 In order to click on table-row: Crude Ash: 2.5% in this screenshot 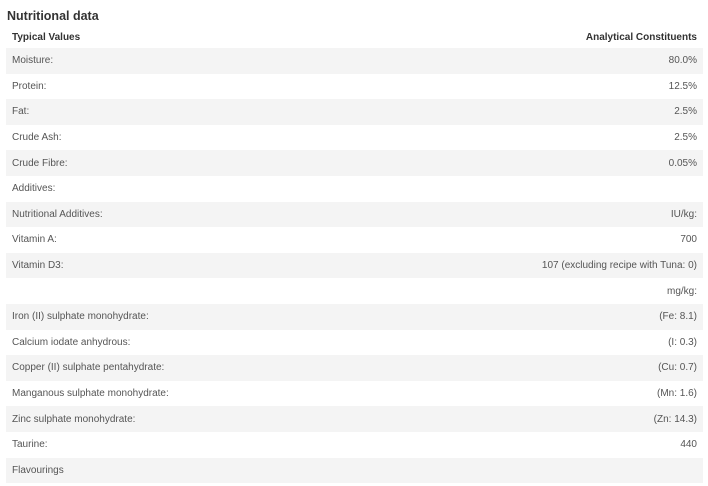, I will do `click(354, 137)`.